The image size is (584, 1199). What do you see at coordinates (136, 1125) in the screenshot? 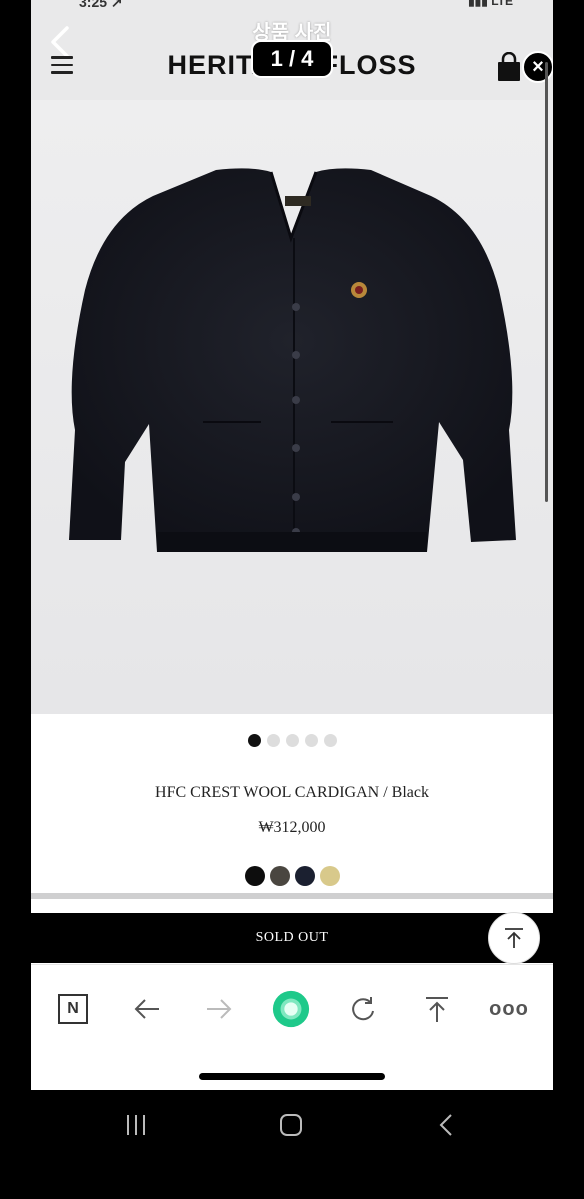
I see `recents-icon` at bounding box center [136, 1125].